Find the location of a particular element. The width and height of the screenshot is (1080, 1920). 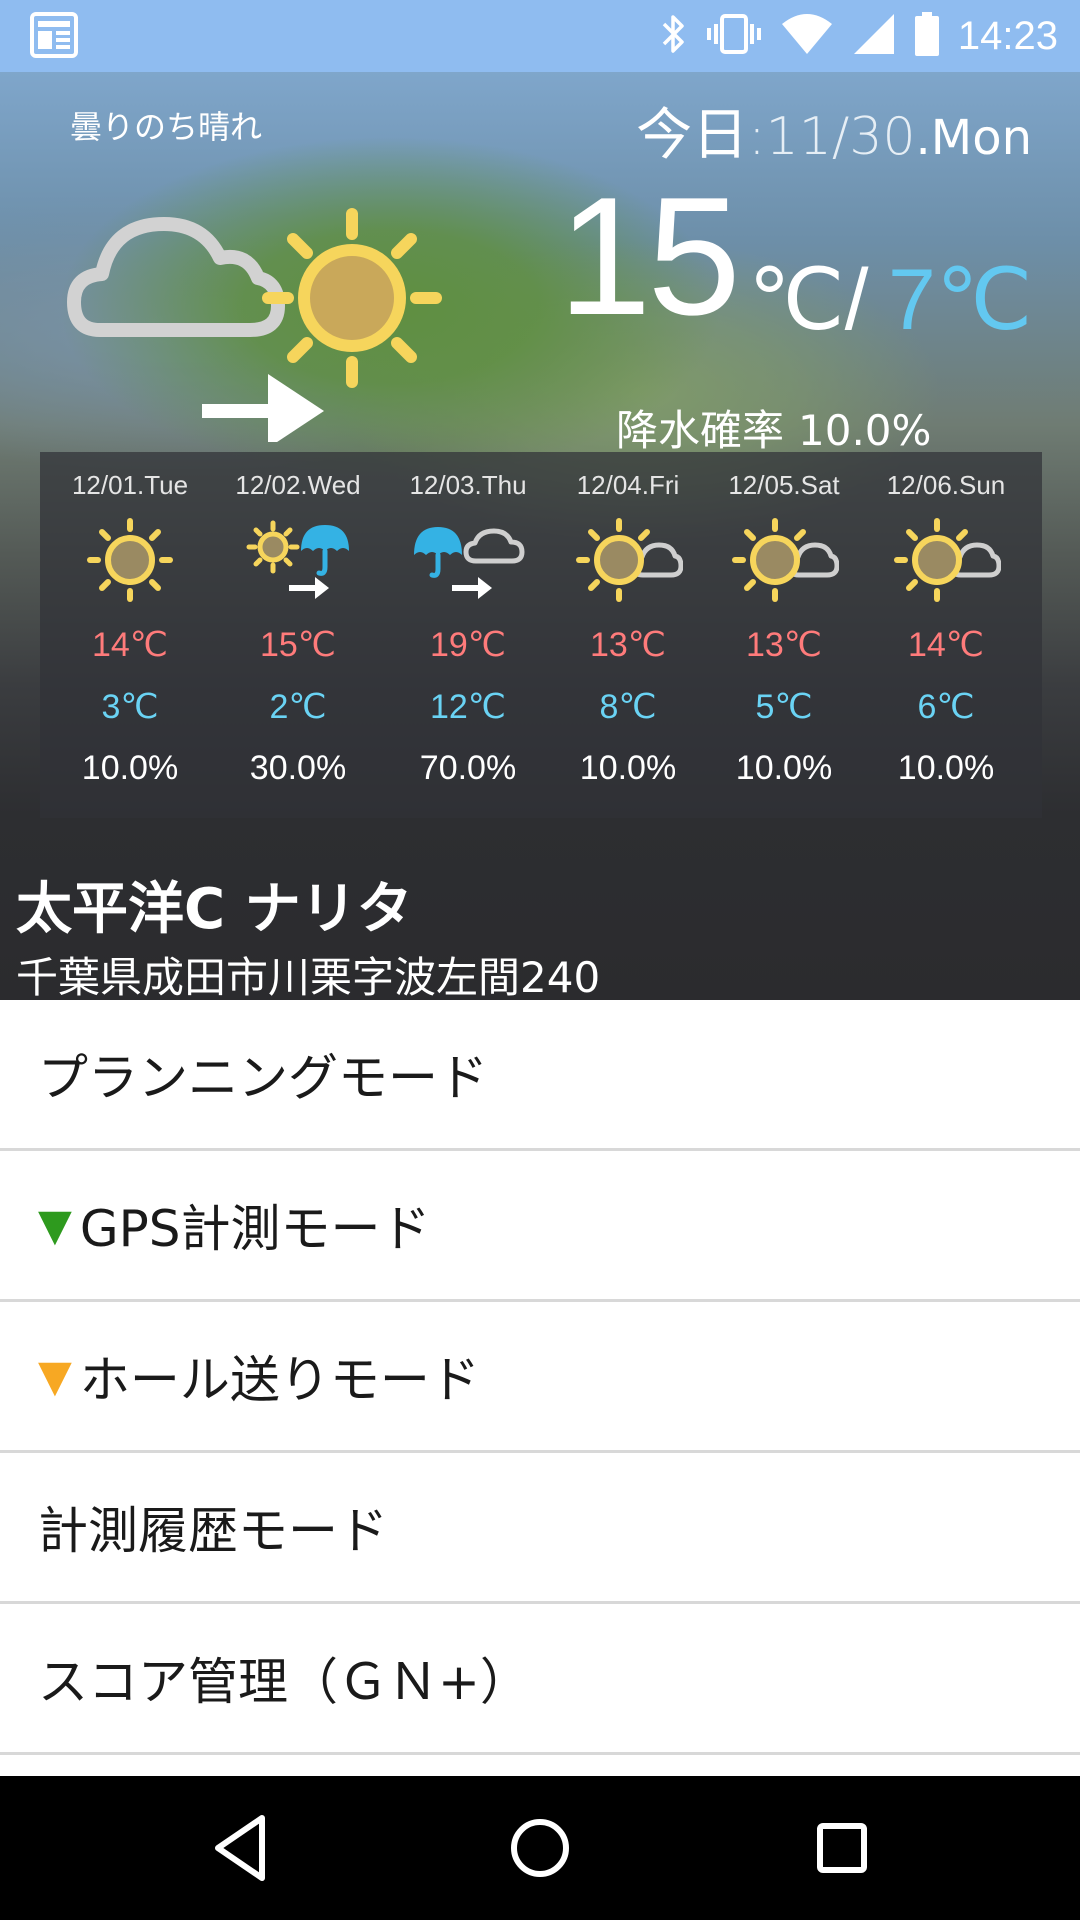

recents-icon is located at coordinates (842, 1850).